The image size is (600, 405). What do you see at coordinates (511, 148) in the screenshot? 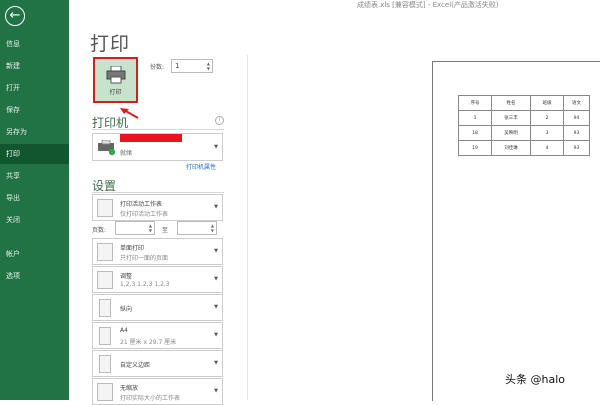
I see `table-cell: 刘佳琳` at bounding box center [511, 148].